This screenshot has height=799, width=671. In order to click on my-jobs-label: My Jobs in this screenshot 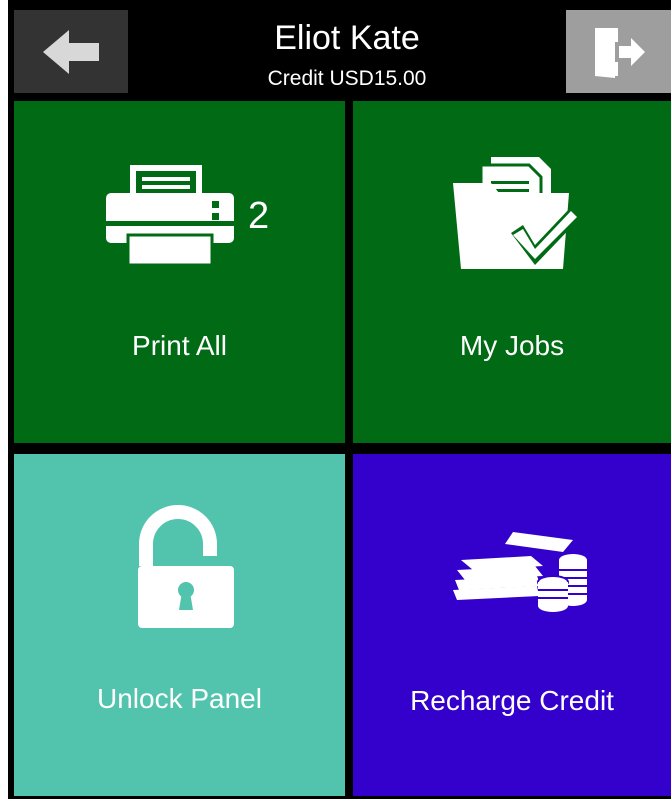, I will do `click(512, 345)`.